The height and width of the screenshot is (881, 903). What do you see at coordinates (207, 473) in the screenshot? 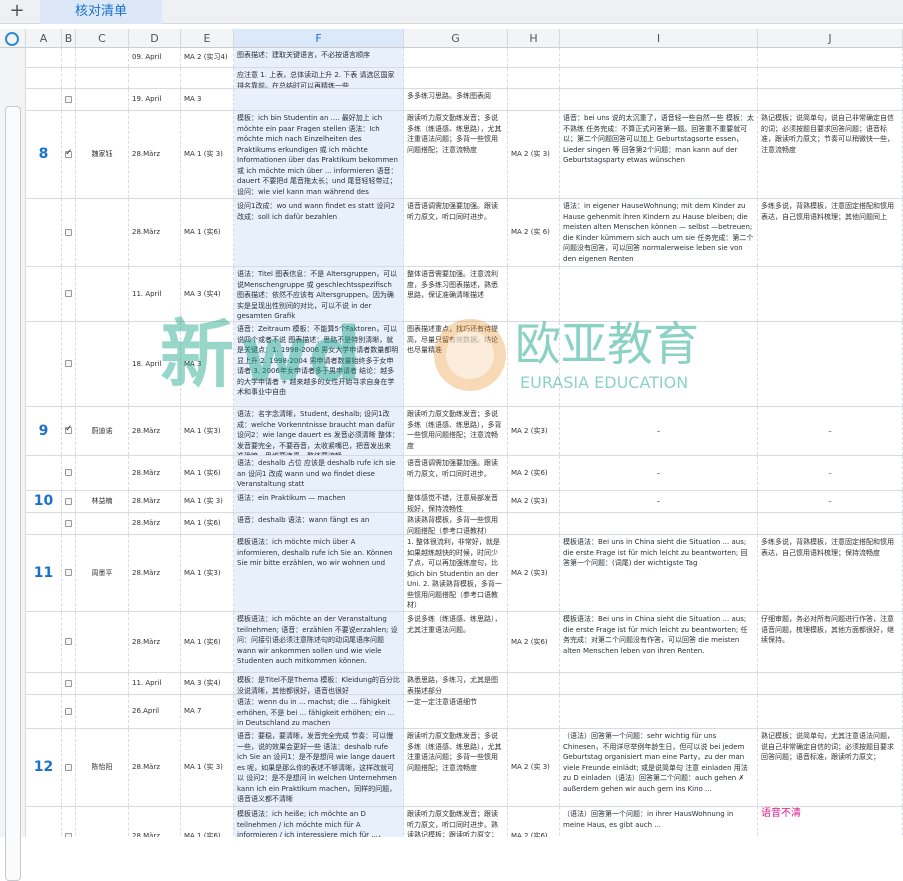
I see `task-cell: MA 1 (实6)` at bounding box center [207, 473].